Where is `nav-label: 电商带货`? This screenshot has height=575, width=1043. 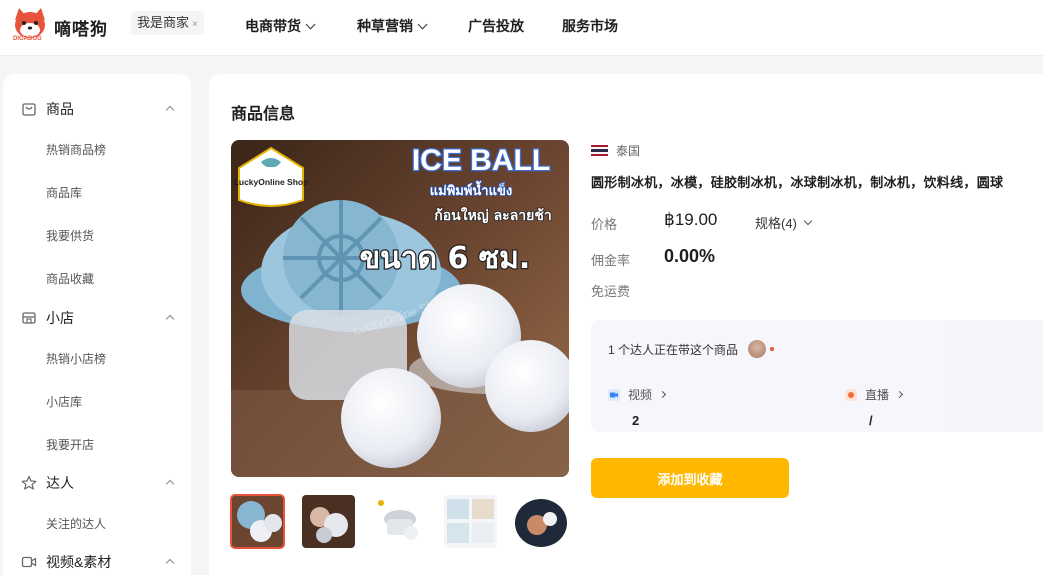 nav-label: 电商带货 is located at coordinates (273, 26).